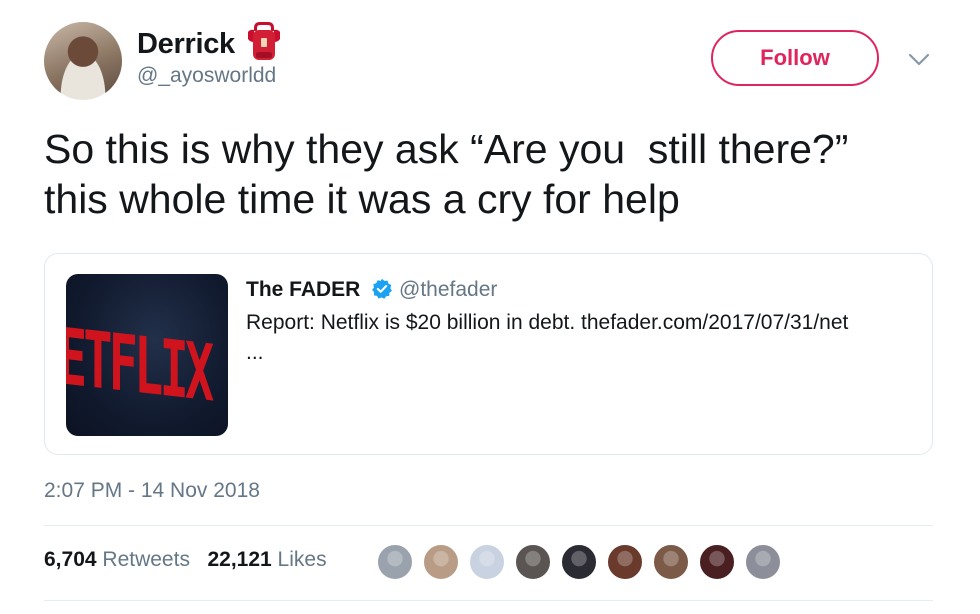  Describe the element at coordinates (152, 491) in the screenshot. I see `tweet-timestamp: 2:07 PM - 14 Nov 2018` at that location.